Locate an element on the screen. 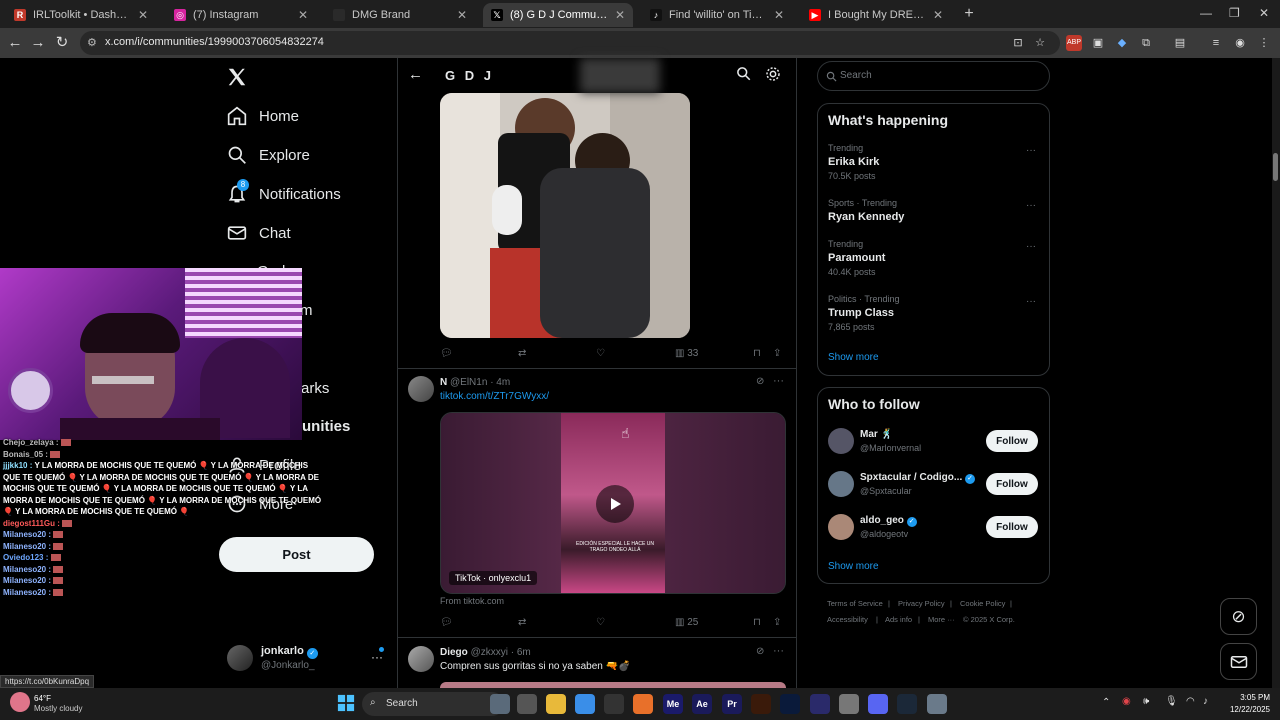  taskbar-discord-icon is located at coordinates (878, 704).